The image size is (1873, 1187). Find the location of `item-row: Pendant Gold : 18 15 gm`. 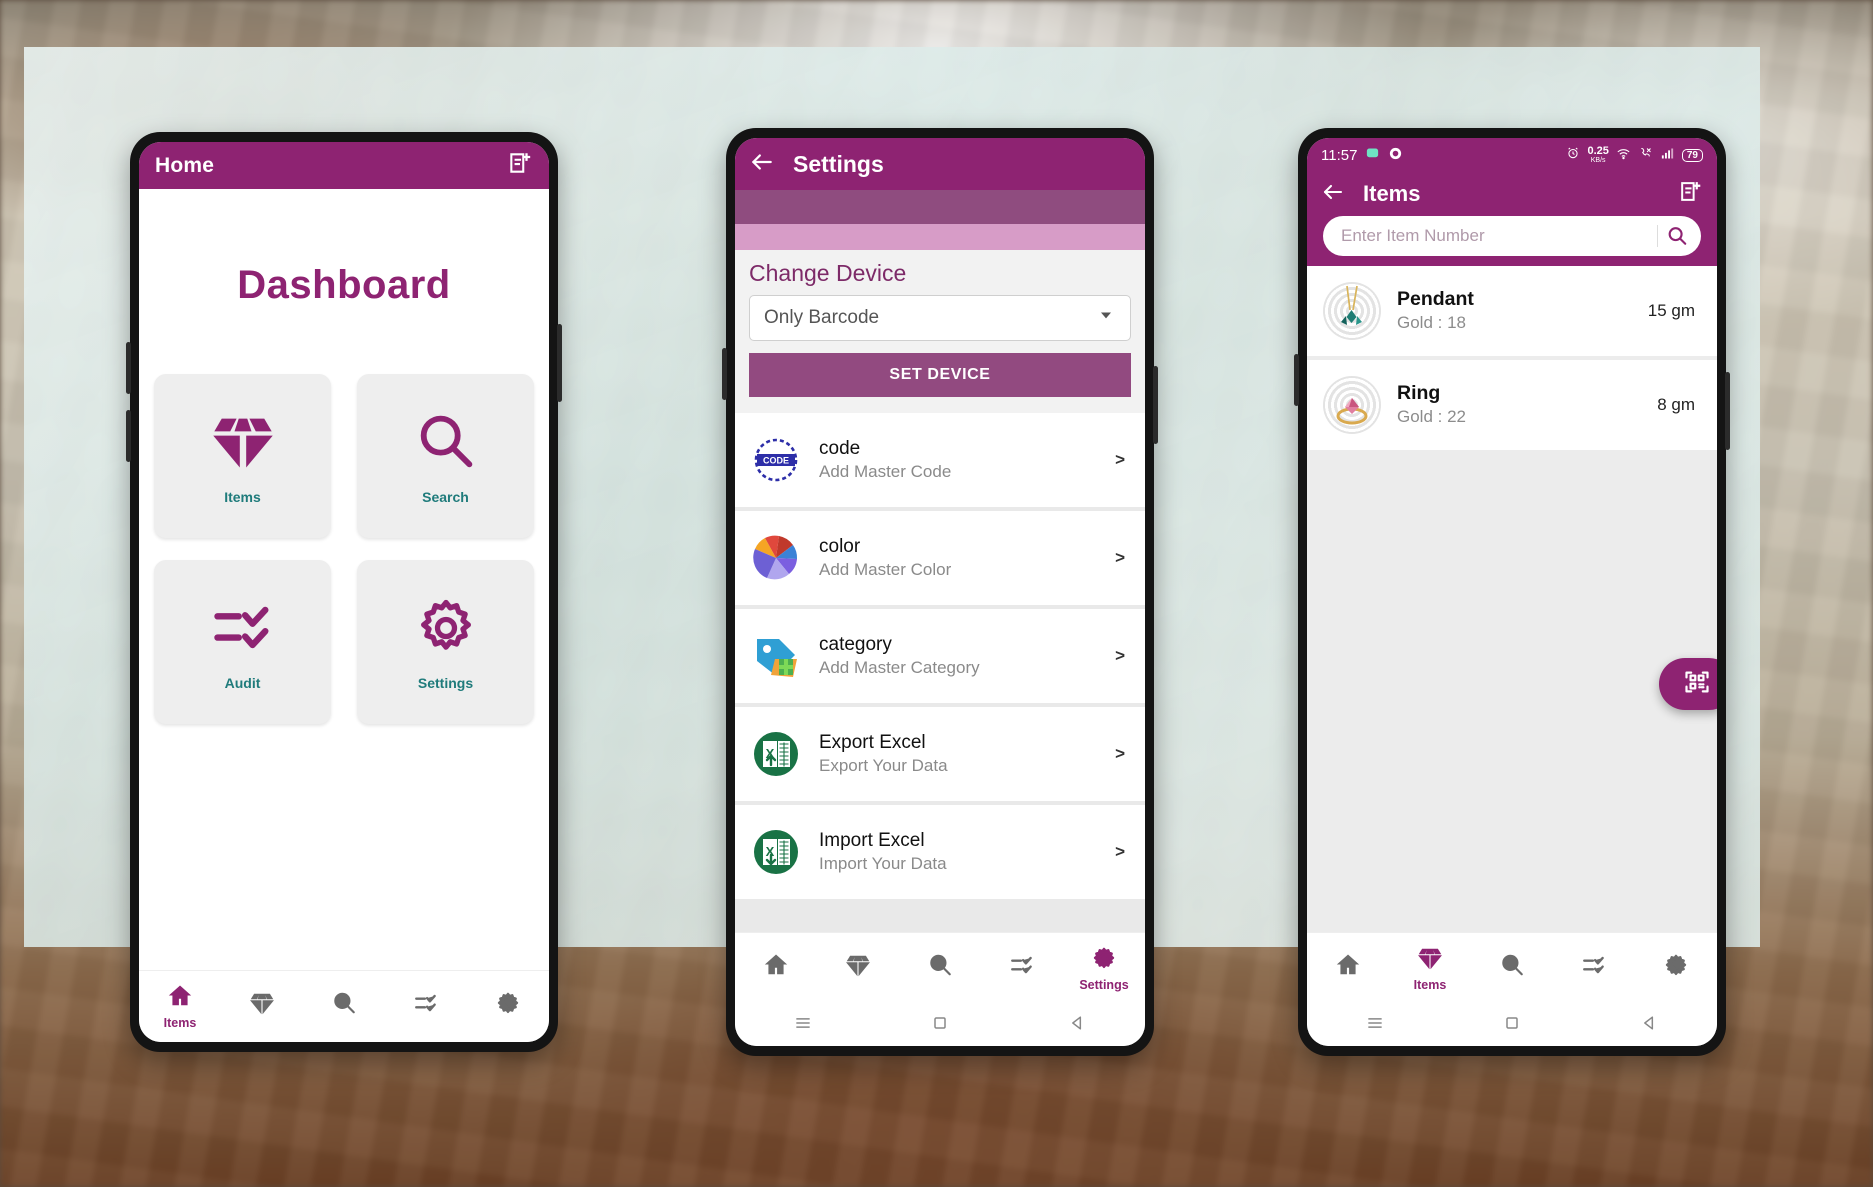

item-row: Pendant Gold : 18 15 gm is located at coordinates (1512, 311).